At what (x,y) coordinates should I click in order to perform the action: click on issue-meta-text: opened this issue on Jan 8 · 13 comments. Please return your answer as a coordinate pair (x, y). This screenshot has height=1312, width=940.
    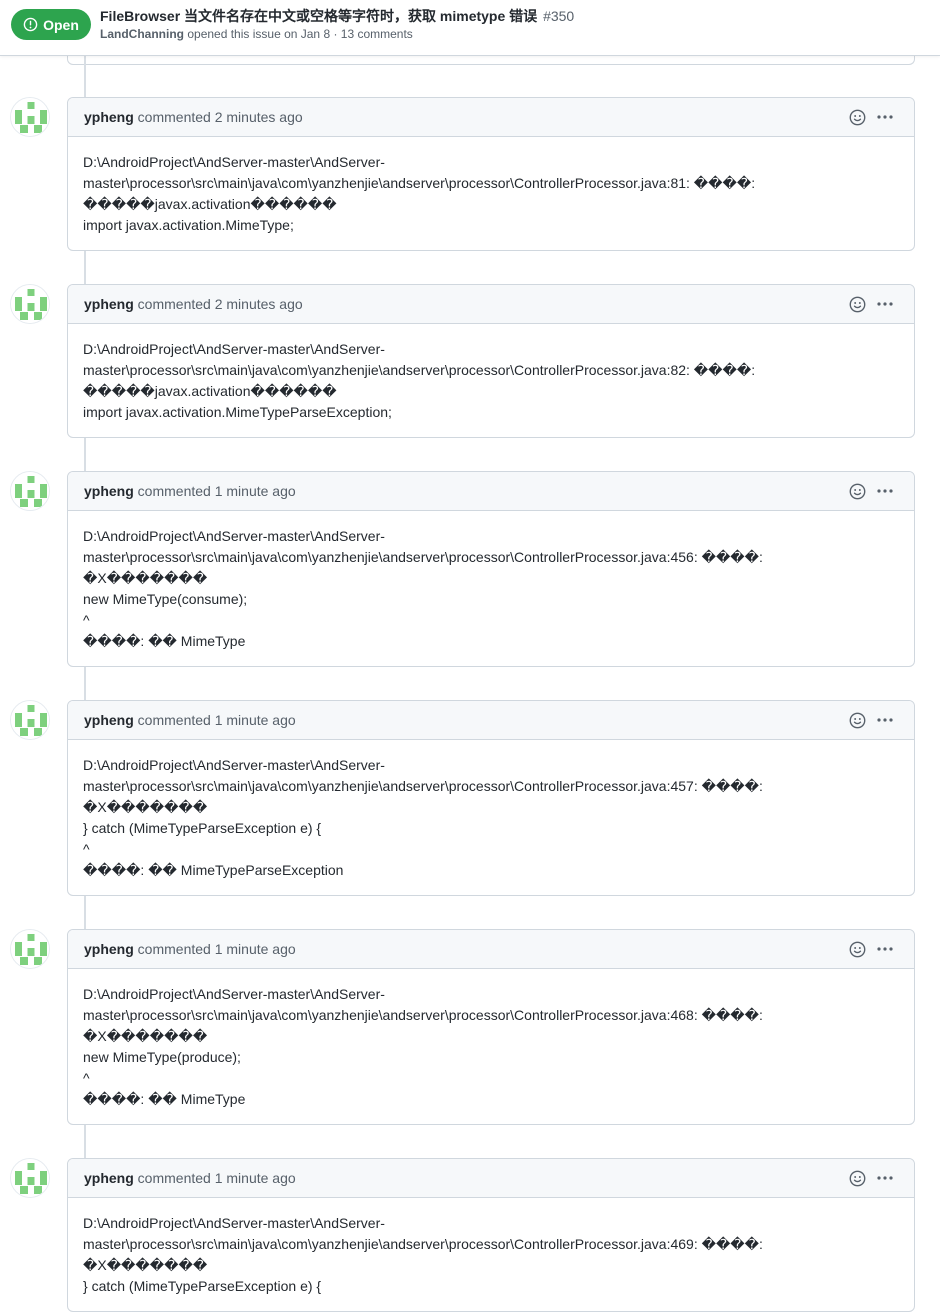
    Looking at the image, I should click on (300, 34).